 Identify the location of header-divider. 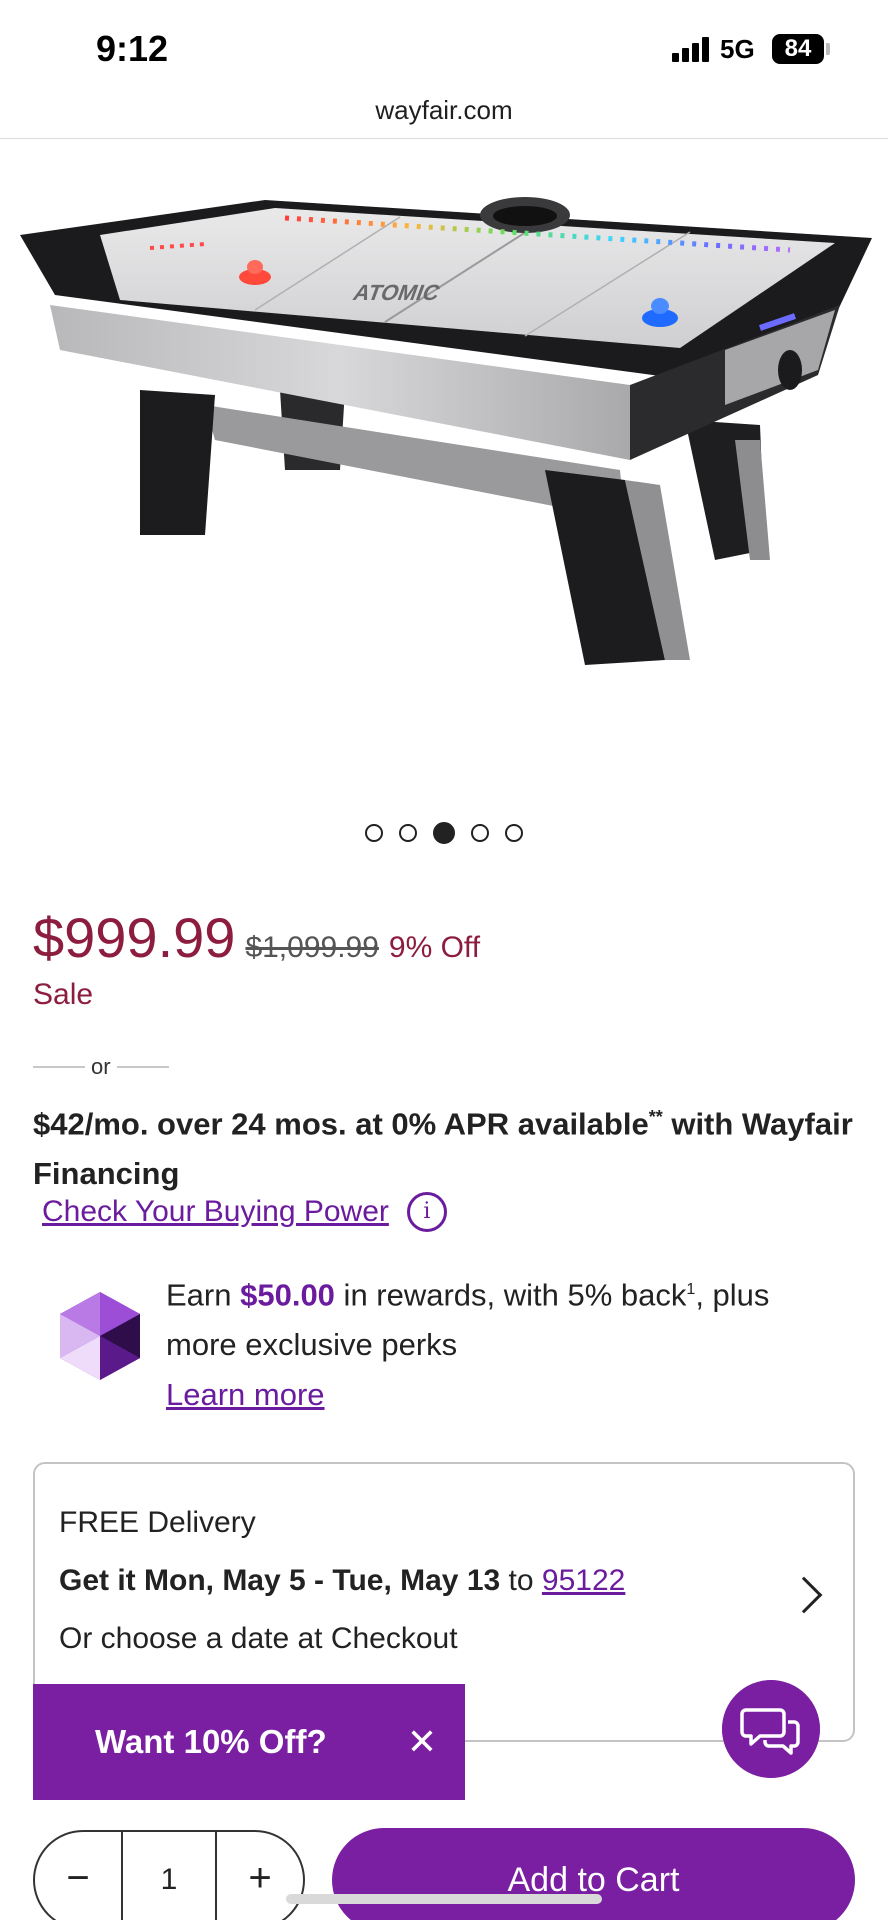
(444, 138).